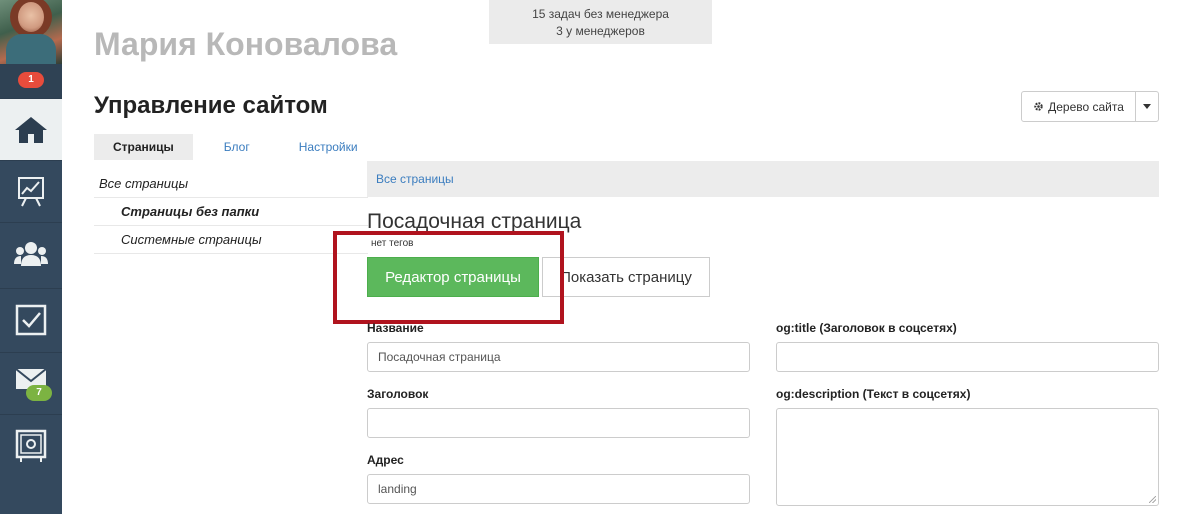  What do you see at coordinates (211, 105) in the screenshot?
I see `page-title: Управление сайтом` at bounding box center [211, 105].